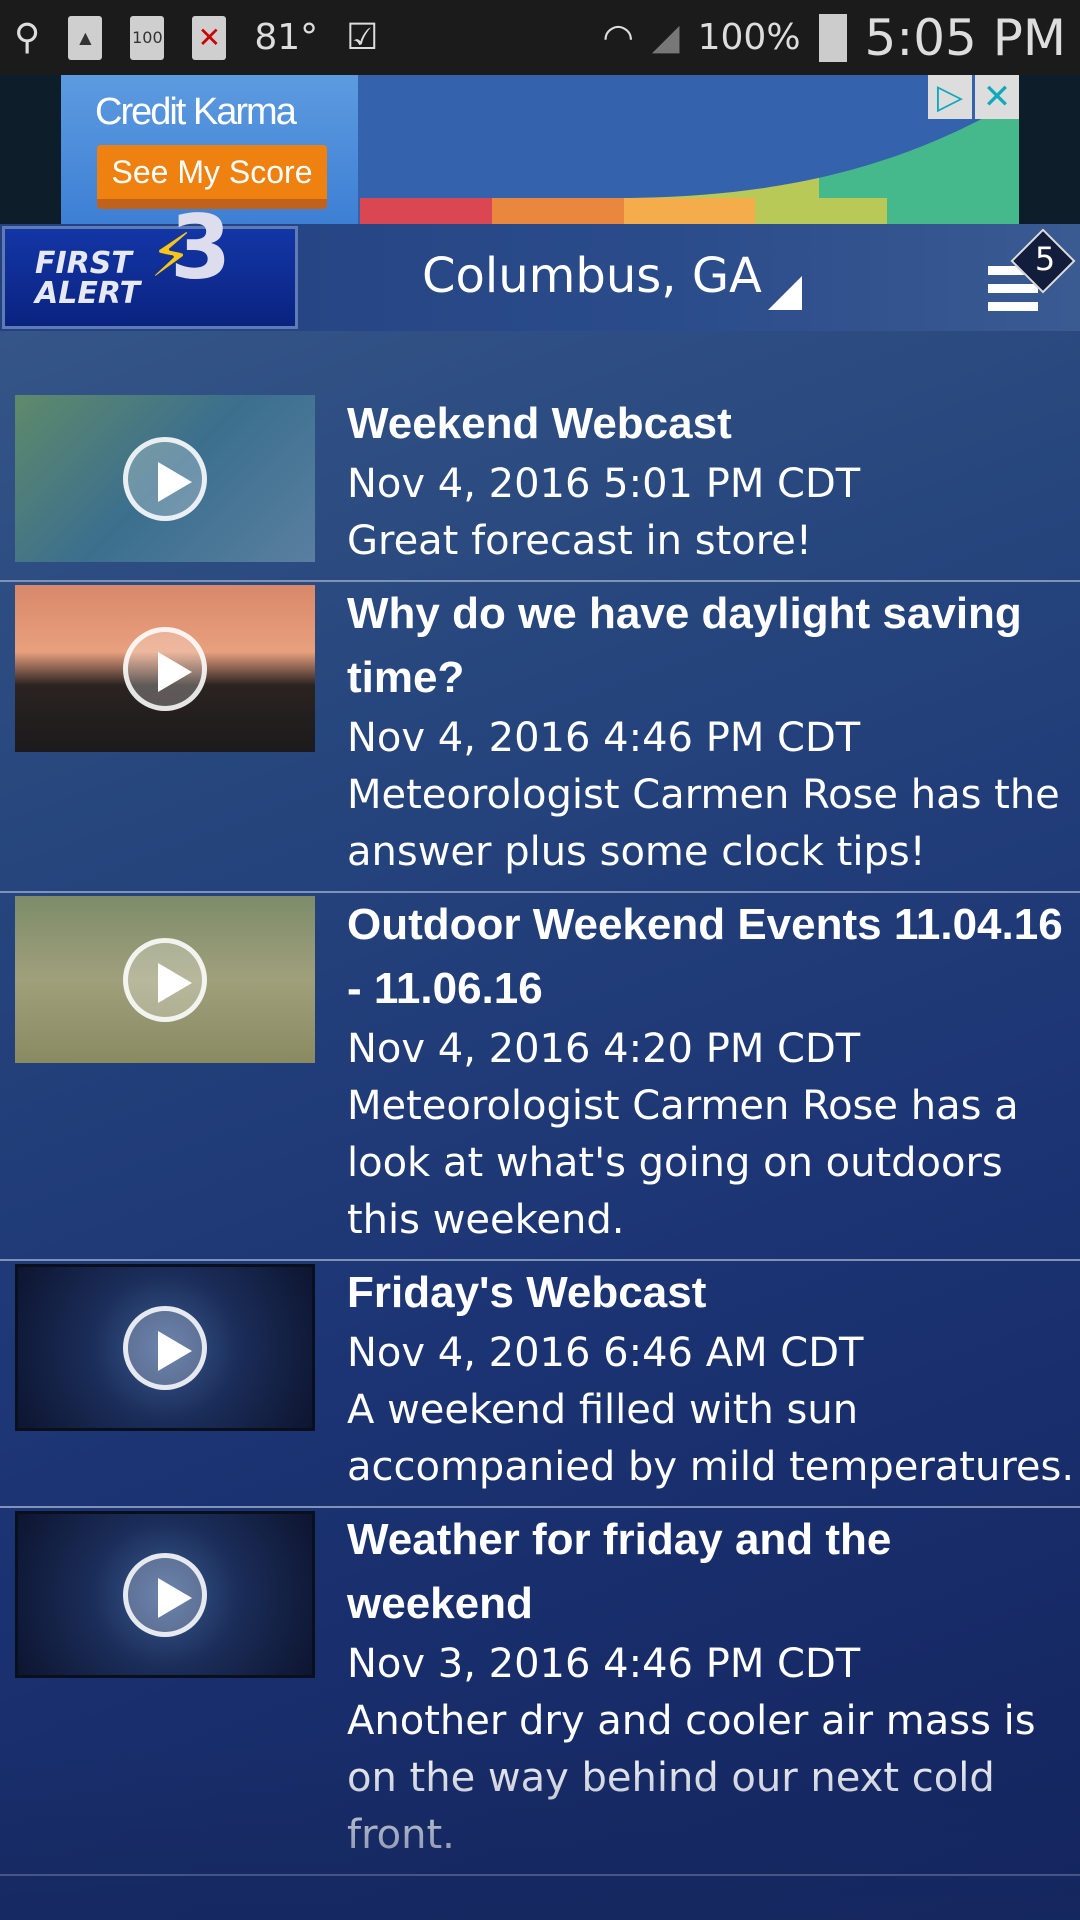 The width and height of the screenshot is (1080, 1920). What do you see at coordinates (592, 276) in the screenshot?
I see `location-selector: Columbus, GA` at bounding box center [592, 276].